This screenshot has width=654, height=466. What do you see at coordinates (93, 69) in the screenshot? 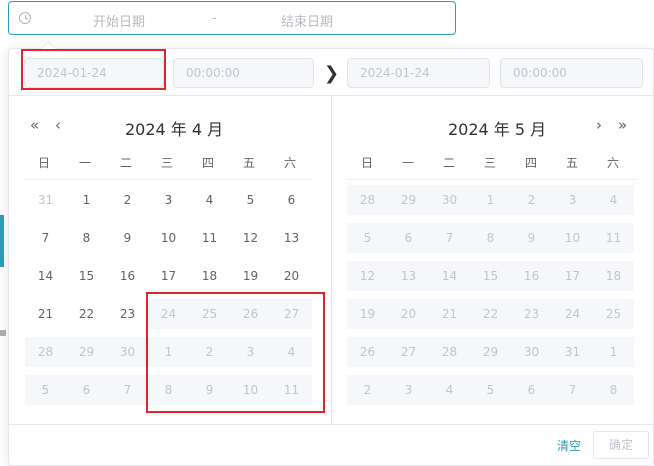
I see `highlight-box-start-date` at bounding box center [93, 69].